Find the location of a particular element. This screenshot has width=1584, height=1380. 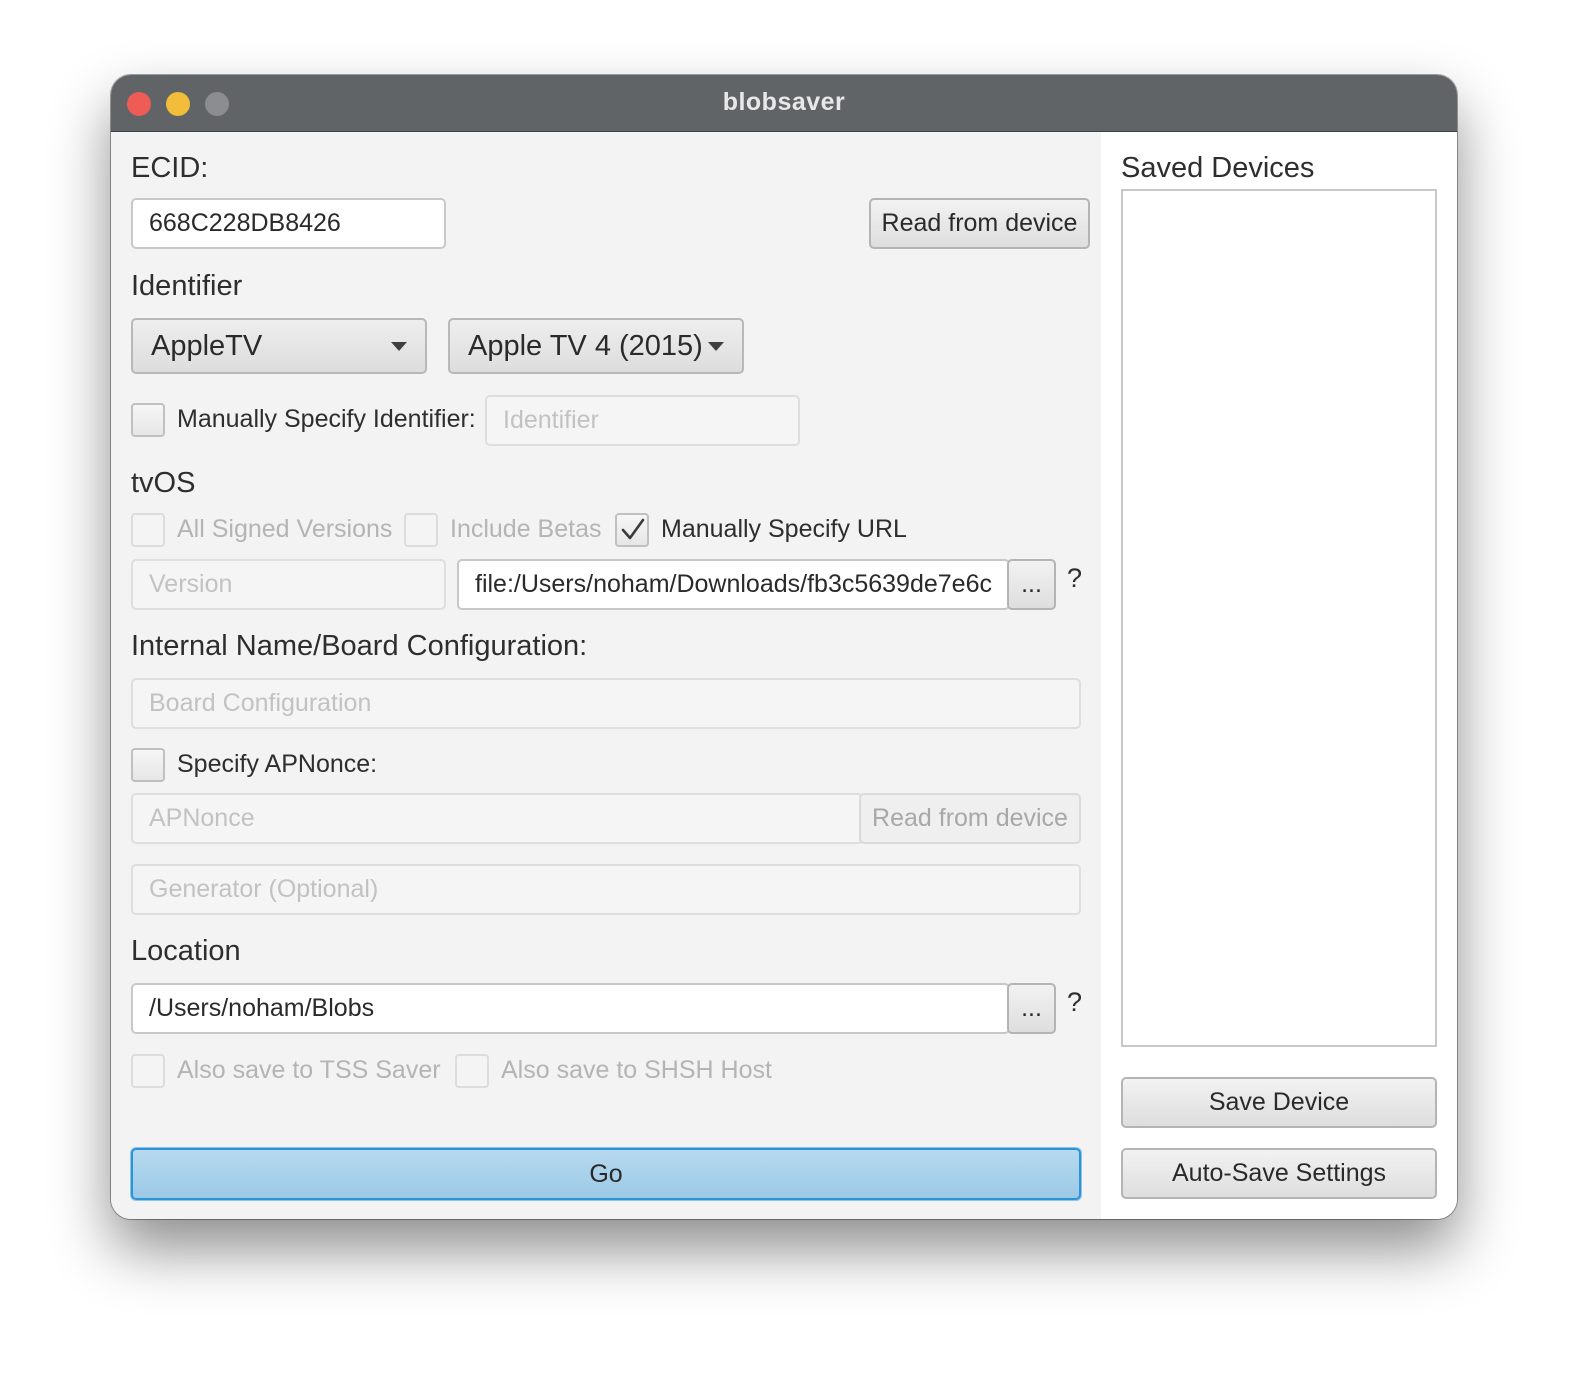

ecid-label: ECID: is located at coordinates (170, 168).